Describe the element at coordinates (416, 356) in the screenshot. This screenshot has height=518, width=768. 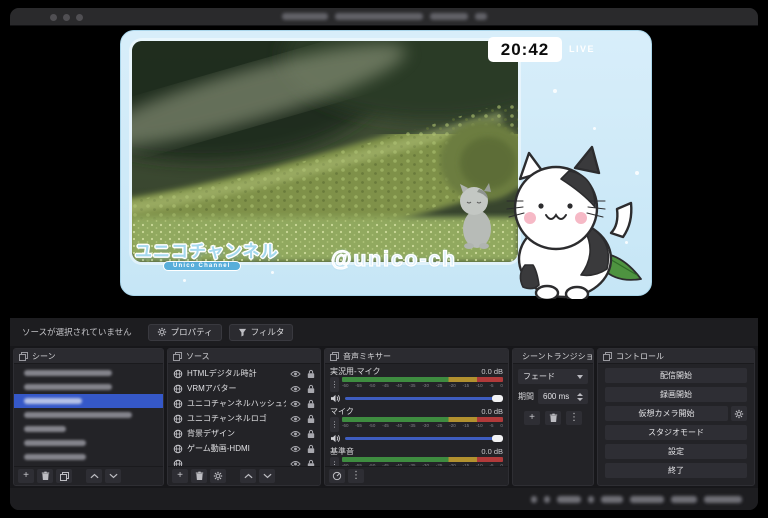
I see `mixer-panel-header: 音声ミキサー` at that location.